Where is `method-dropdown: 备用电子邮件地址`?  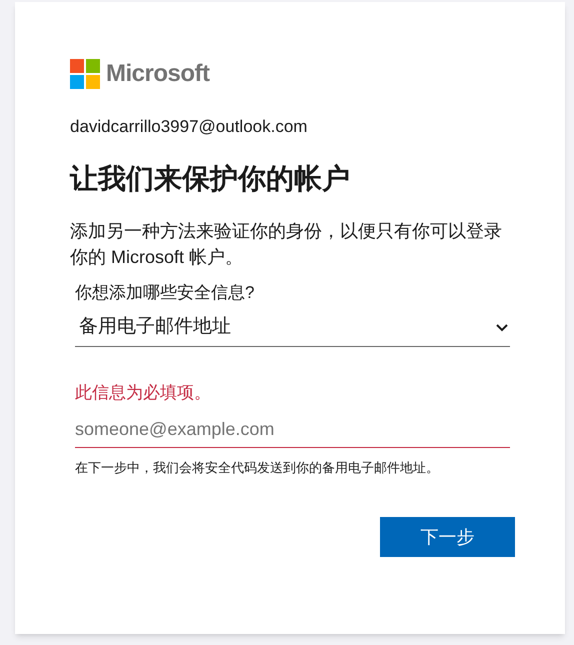 method-dropdown: 备用电子邮件地址 is located at coordinates (292, 328).